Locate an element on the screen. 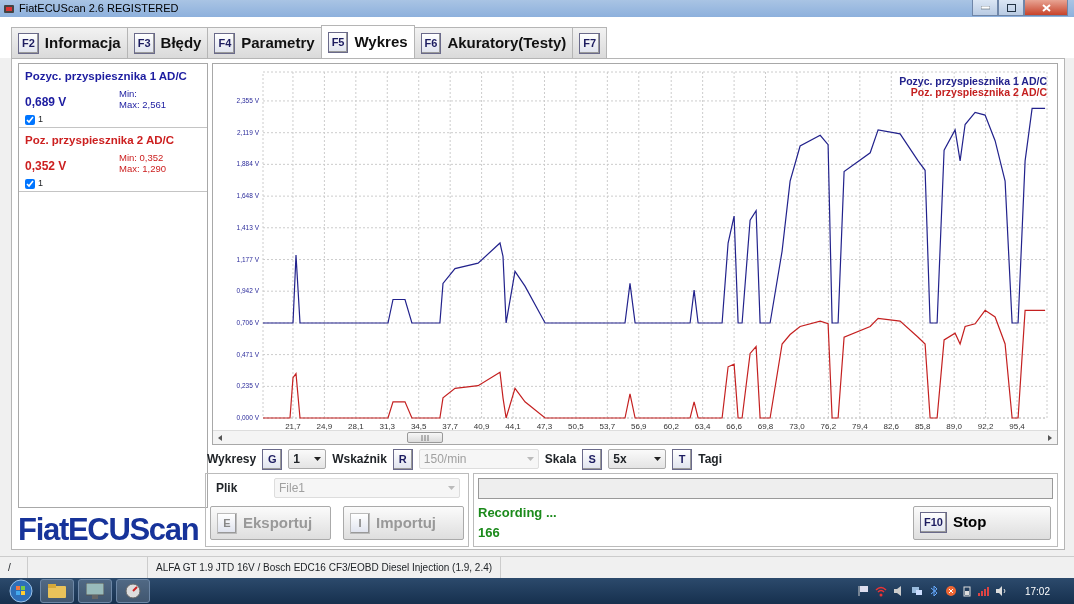  signal-icon is located at coordinates (982, 591).